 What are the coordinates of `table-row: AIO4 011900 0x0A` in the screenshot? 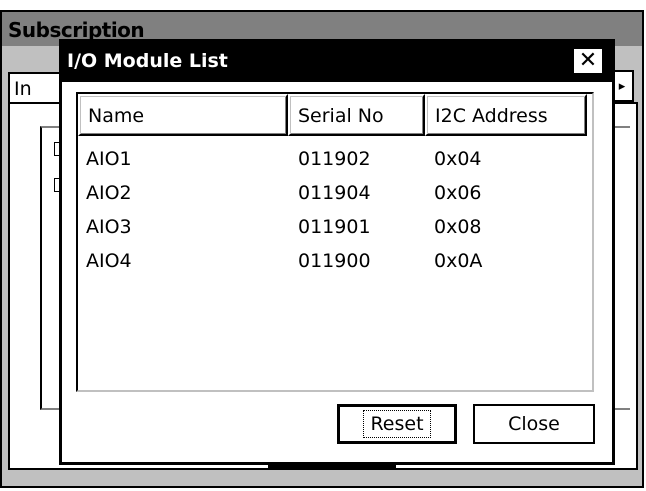 It's located at (335, 267).